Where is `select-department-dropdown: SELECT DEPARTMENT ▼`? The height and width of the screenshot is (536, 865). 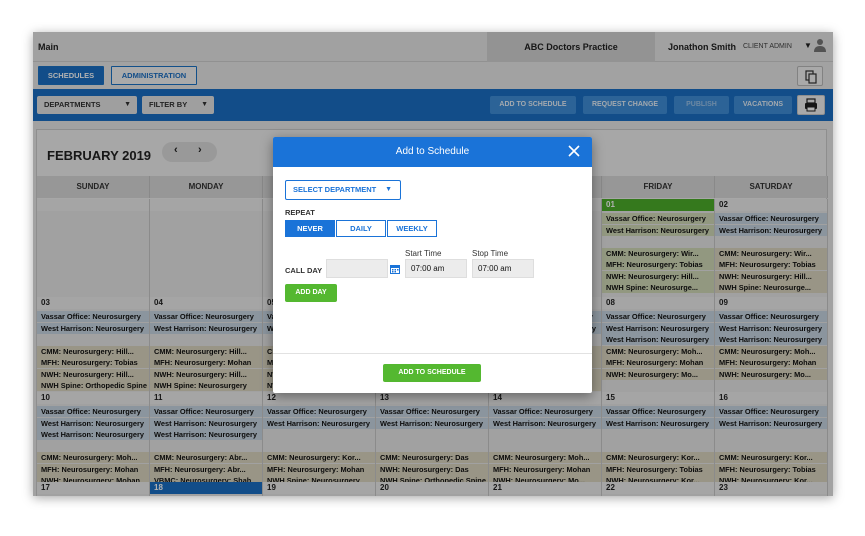
select-department-dropdown: SELECT DEPARTMENT ▼ is located at coordinates (343, 190).